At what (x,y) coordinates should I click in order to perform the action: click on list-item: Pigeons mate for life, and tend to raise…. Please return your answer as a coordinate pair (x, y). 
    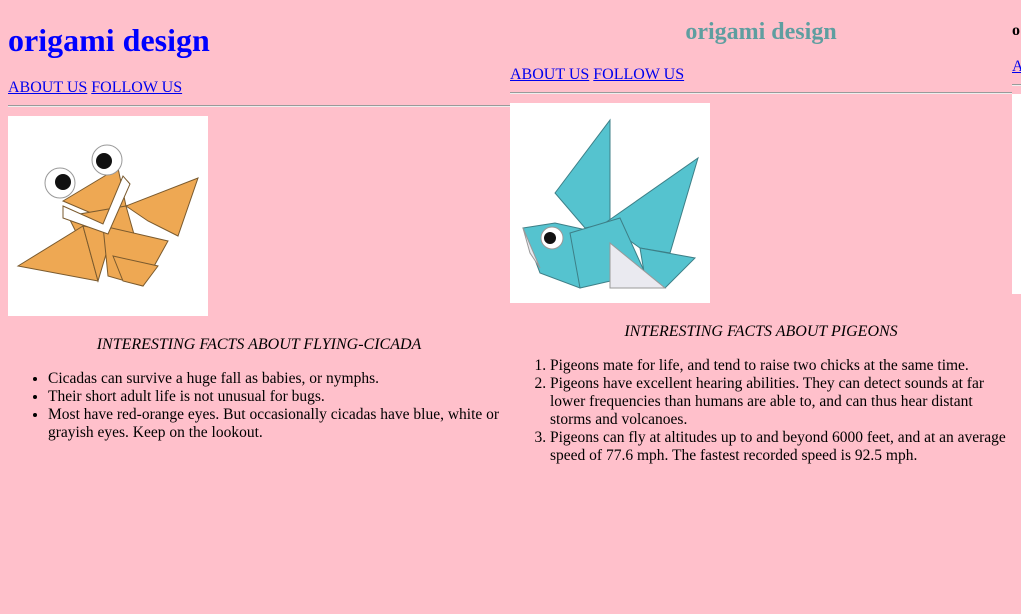
    Looking at the image, I should click on (781, 366).